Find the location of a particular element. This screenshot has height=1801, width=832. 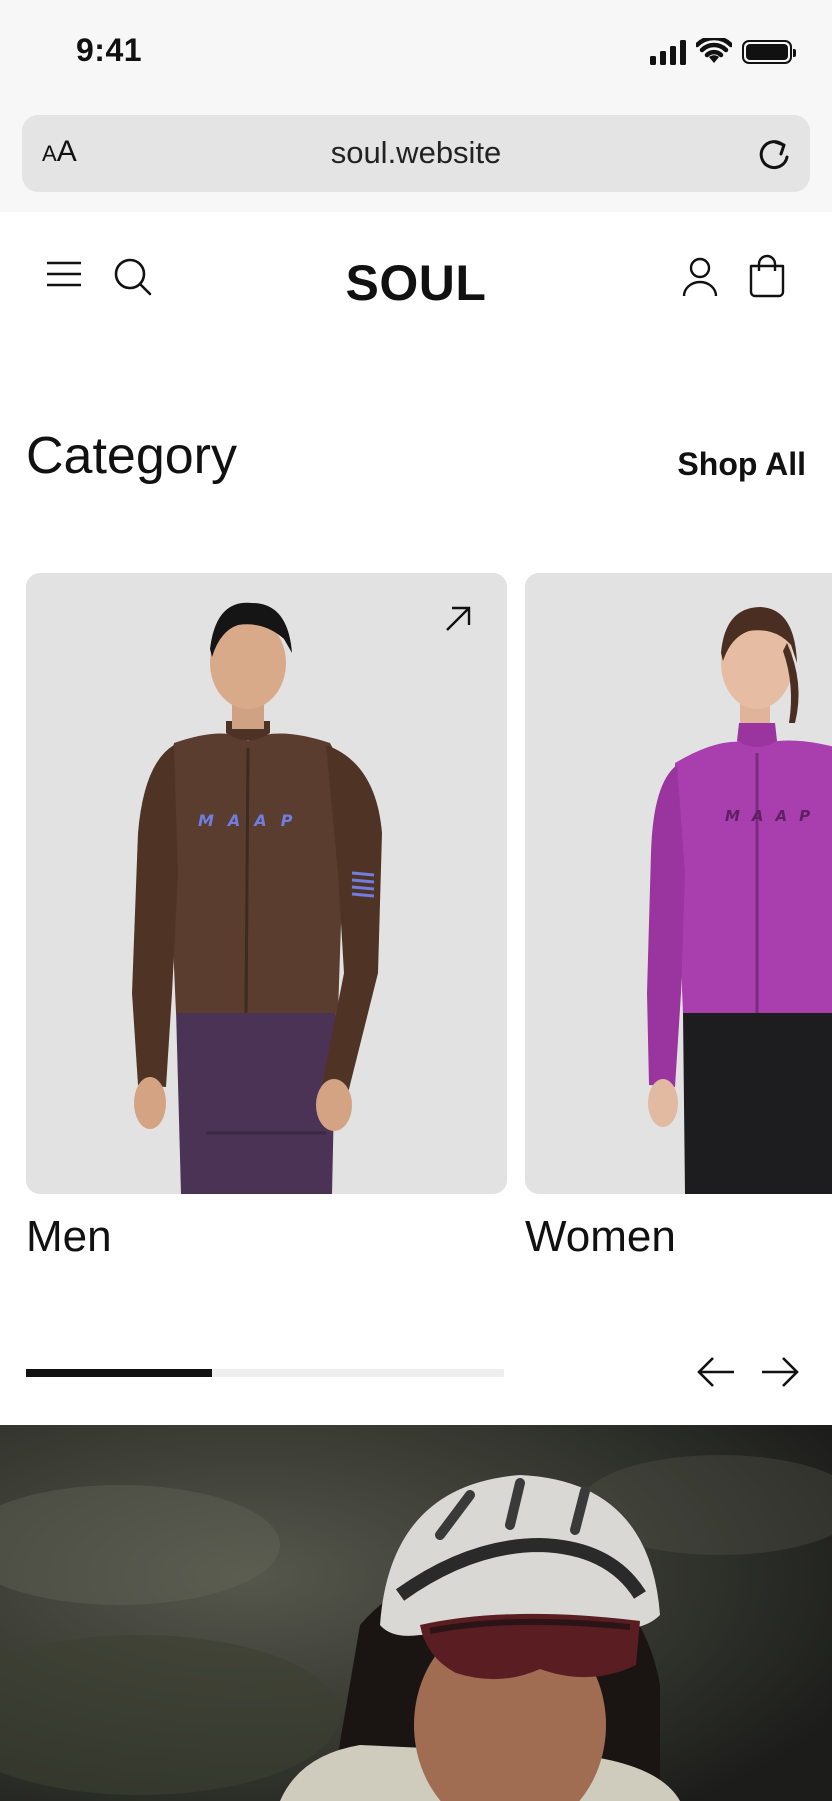

url-text: soul.website is located at coordinates (416, 153).